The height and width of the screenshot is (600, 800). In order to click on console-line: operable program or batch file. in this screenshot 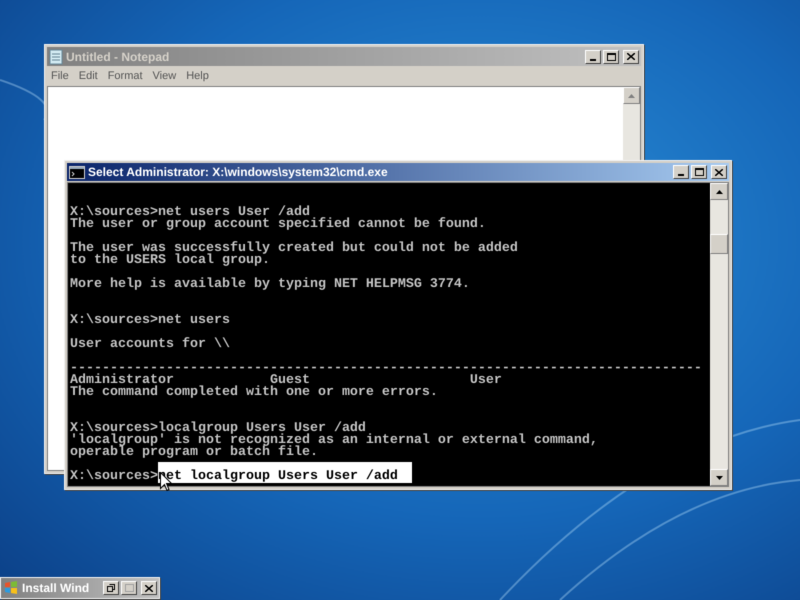, I will do `click(194, 453)`.